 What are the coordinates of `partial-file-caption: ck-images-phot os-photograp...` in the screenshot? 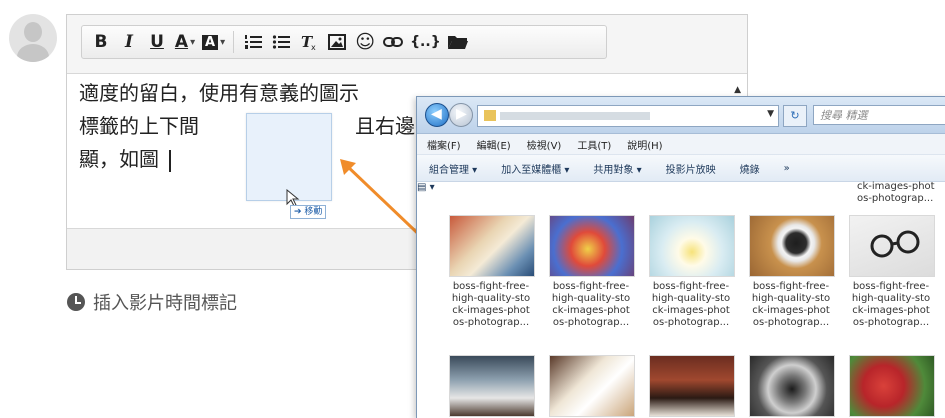 It's located at (896, 192).